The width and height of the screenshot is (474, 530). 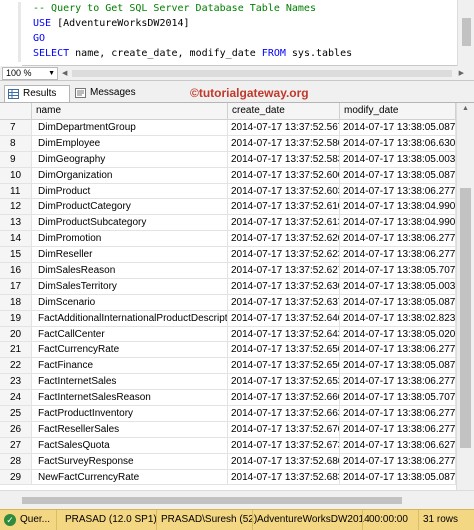 I want to click on cell-name: DimSalesTerritory, so click(x=130, y=286).